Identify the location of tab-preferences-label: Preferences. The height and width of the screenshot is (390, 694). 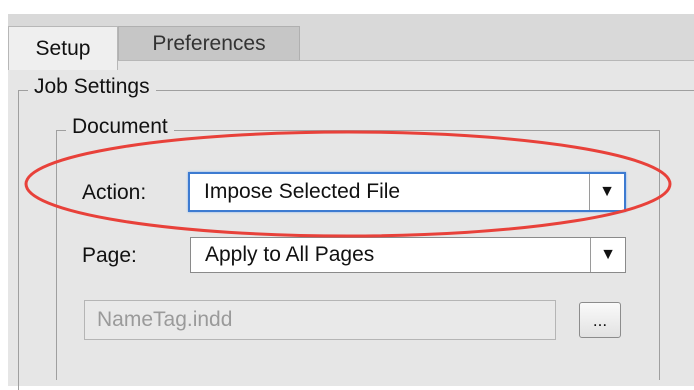
(209, 43).